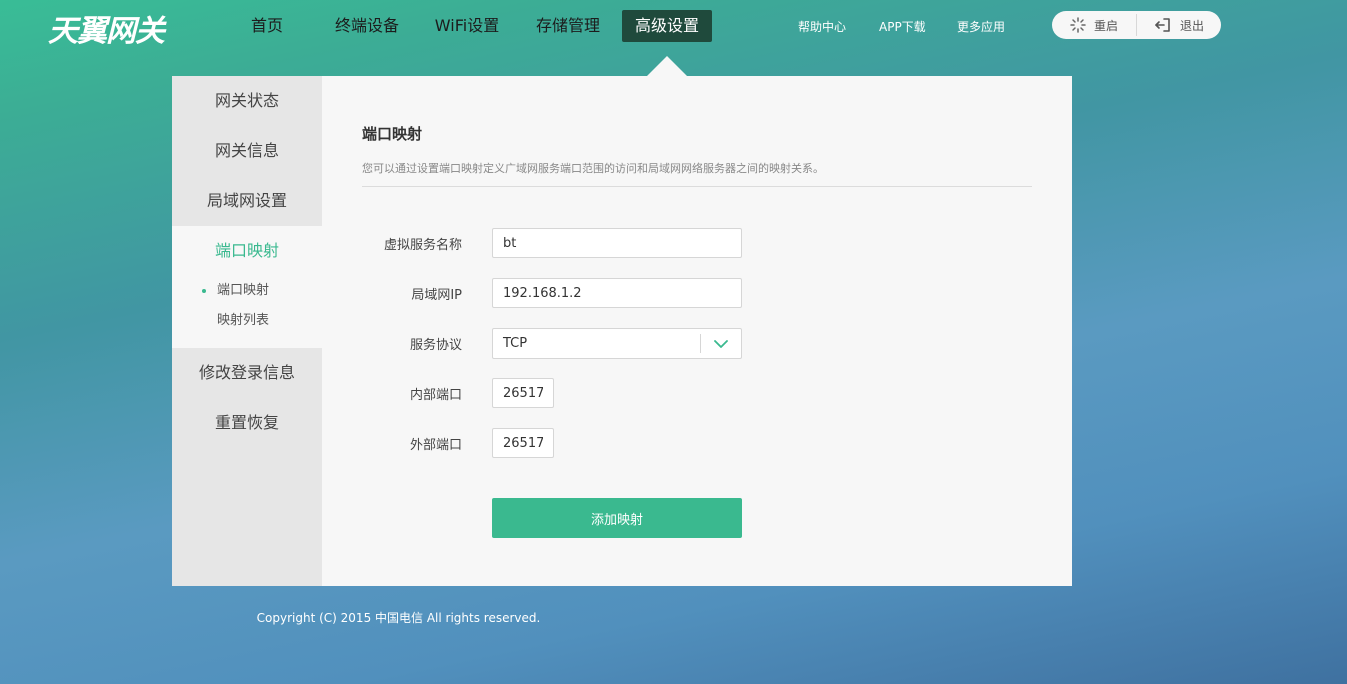  Describe the element at coordinates (435, 445) in the screenshot. I see `external-port-label: 外部端口` at that location.